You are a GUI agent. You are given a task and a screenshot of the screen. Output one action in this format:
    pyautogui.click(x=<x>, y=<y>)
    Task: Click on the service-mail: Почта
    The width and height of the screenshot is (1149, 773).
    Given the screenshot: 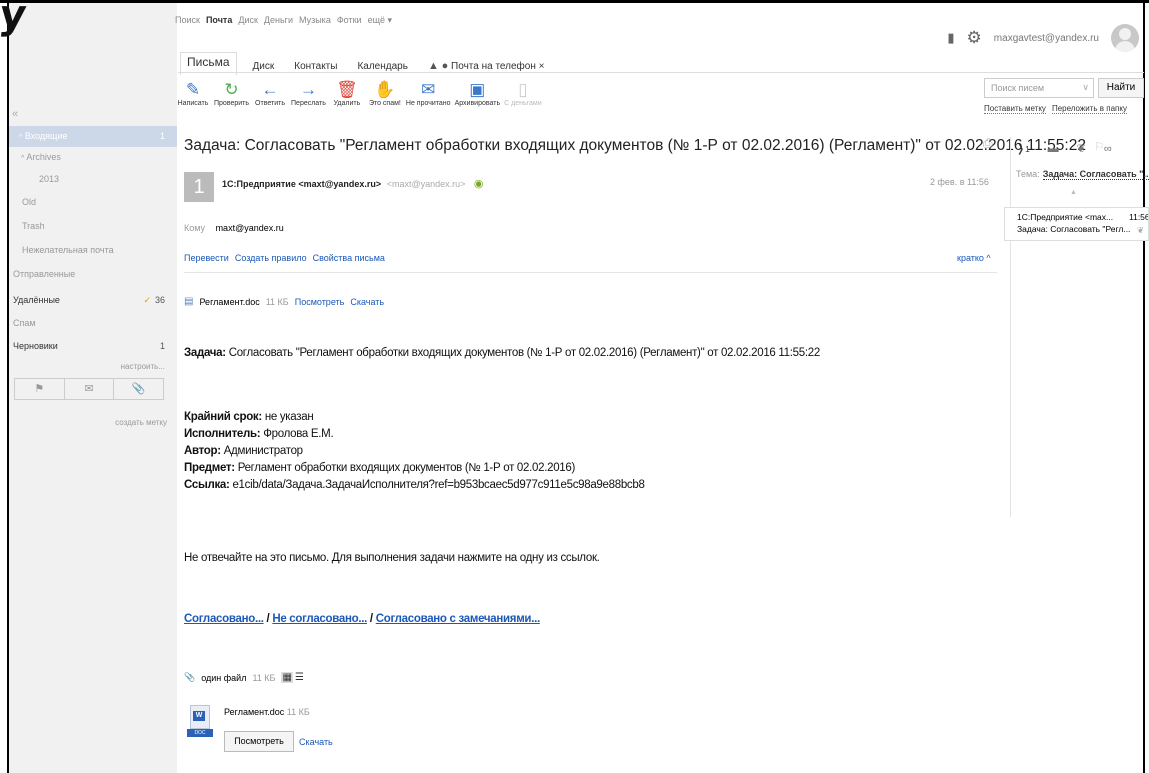 What is the action you would take?
    pyautogui.click(x=219, y=20)
    